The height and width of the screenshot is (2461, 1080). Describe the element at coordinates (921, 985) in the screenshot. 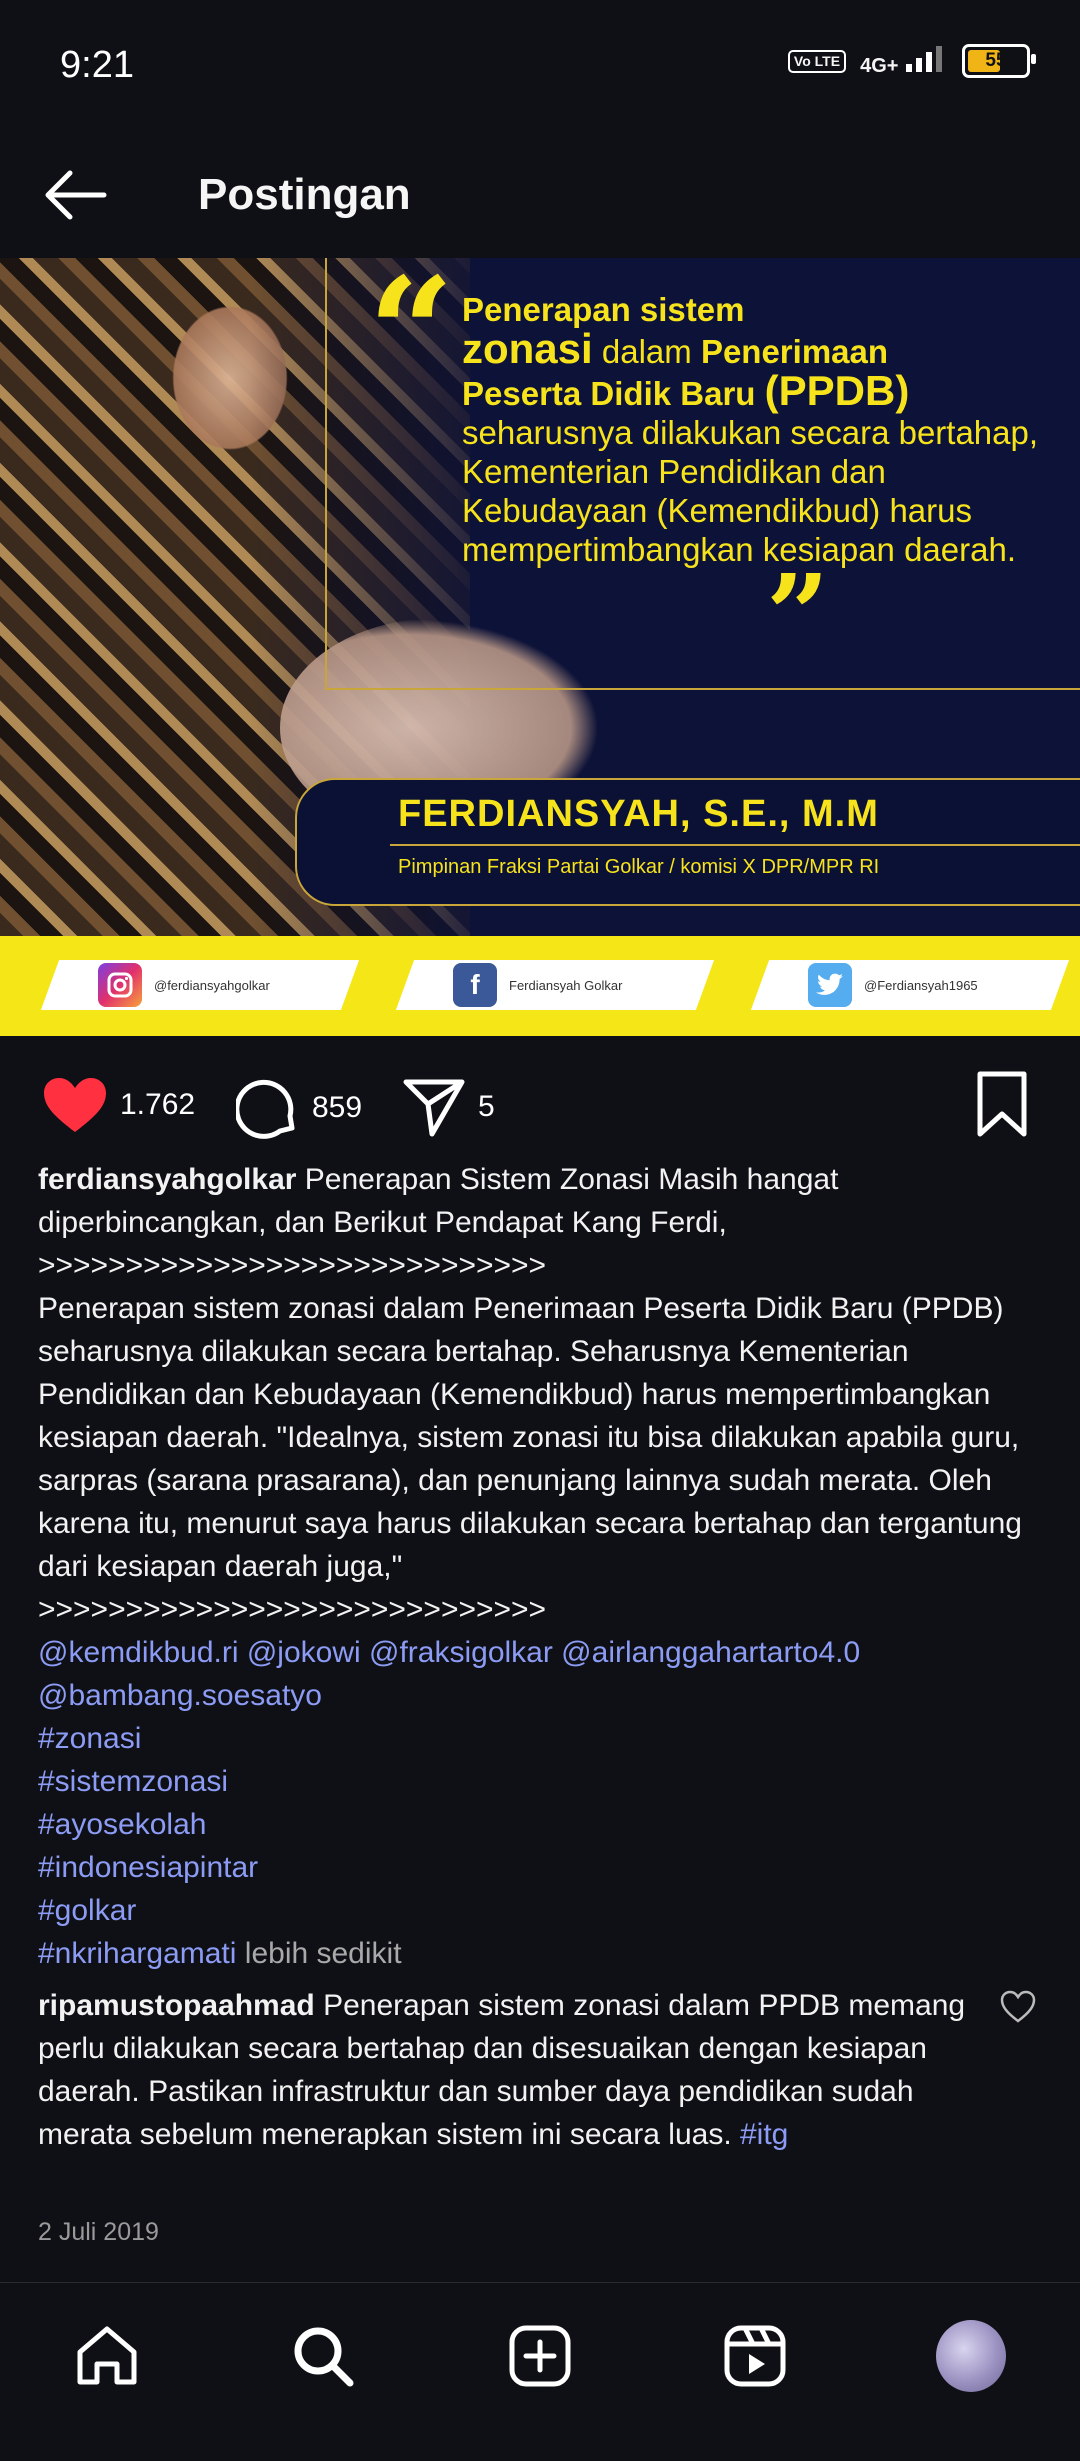

I see `twitter-handle: @Ferdiansyah1965` at that location.